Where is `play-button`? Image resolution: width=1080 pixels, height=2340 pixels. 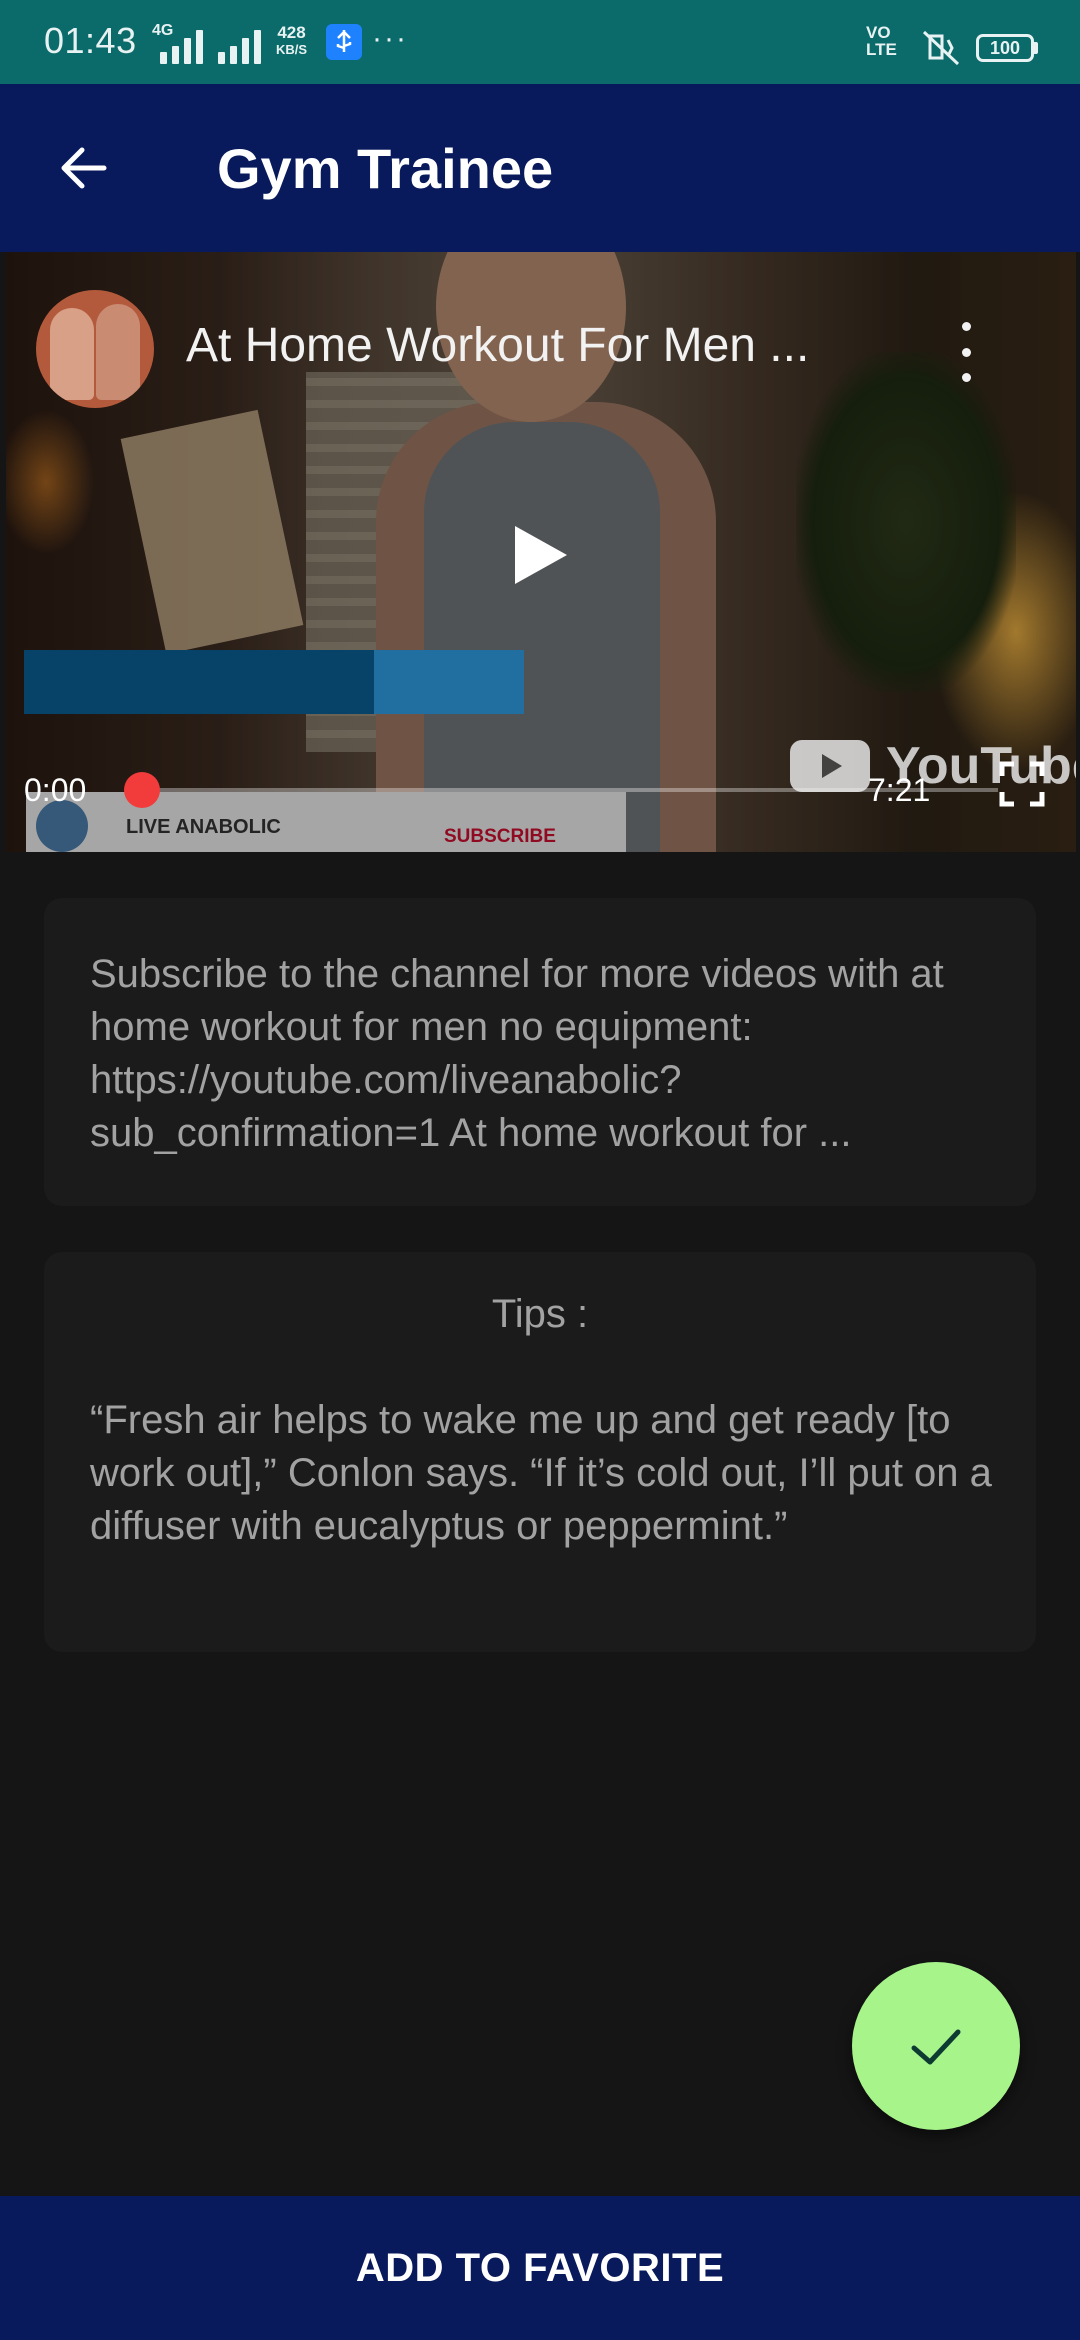 play-button is located at coordinates (541, 555).